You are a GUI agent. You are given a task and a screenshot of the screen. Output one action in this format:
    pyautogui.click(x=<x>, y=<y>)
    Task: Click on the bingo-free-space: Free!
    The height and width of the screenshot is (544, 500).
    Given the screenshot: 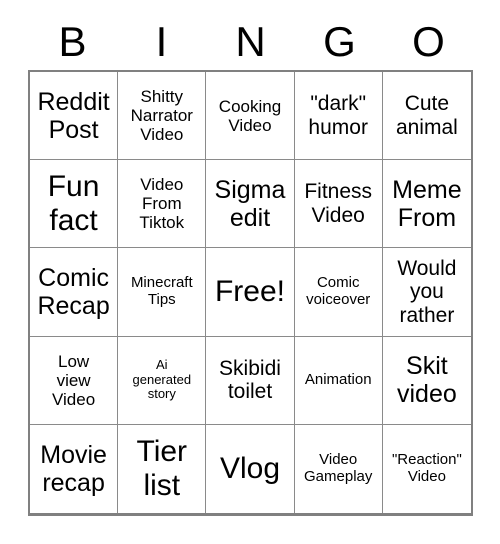 What is the action you would take?
    pyautogui.click(x=250, y=292)
    